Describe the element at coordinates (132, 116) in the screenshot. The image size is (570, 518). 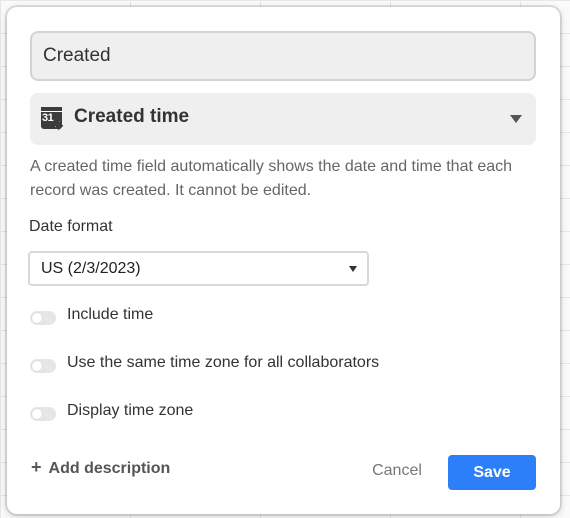
I see `field-type-label: Created time` at that location.